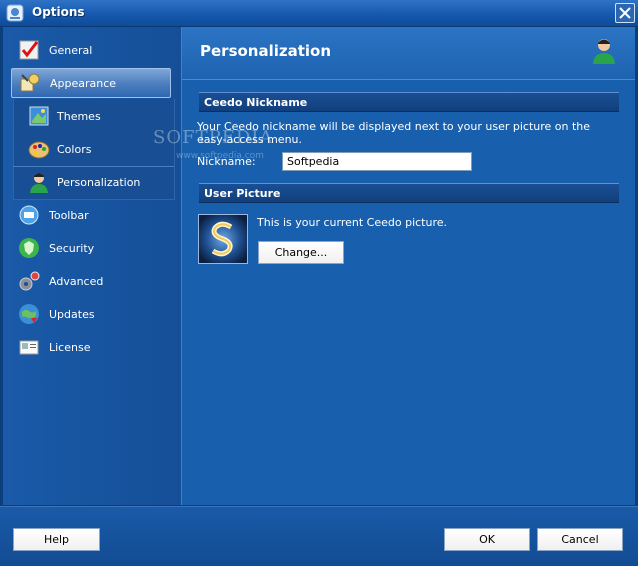 The width and height of the screenshot is (638, 566). What do you see at coordinates (76, 281) in the screenshot?
I see `sidebar-item-label: Advanced` at bounding box center [76, 281].